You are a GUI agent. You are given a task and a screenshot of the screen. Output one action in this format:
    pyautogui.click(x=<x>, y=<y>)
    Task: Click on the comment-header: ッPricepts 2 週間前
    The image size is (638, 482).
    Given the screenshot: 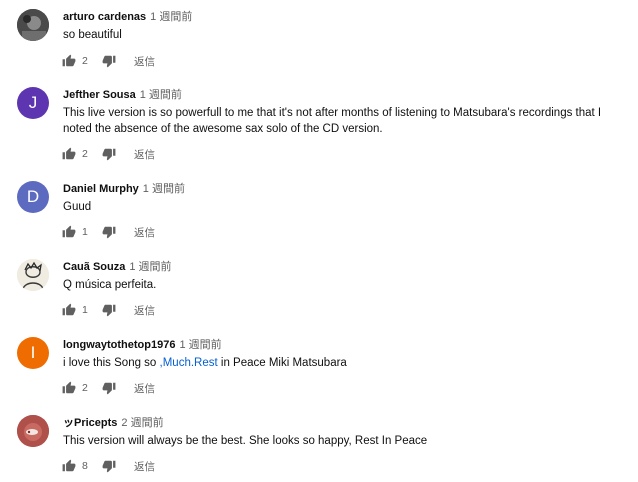 What is the action you would take?
    pyautogui.click(x=113, y=422)
    